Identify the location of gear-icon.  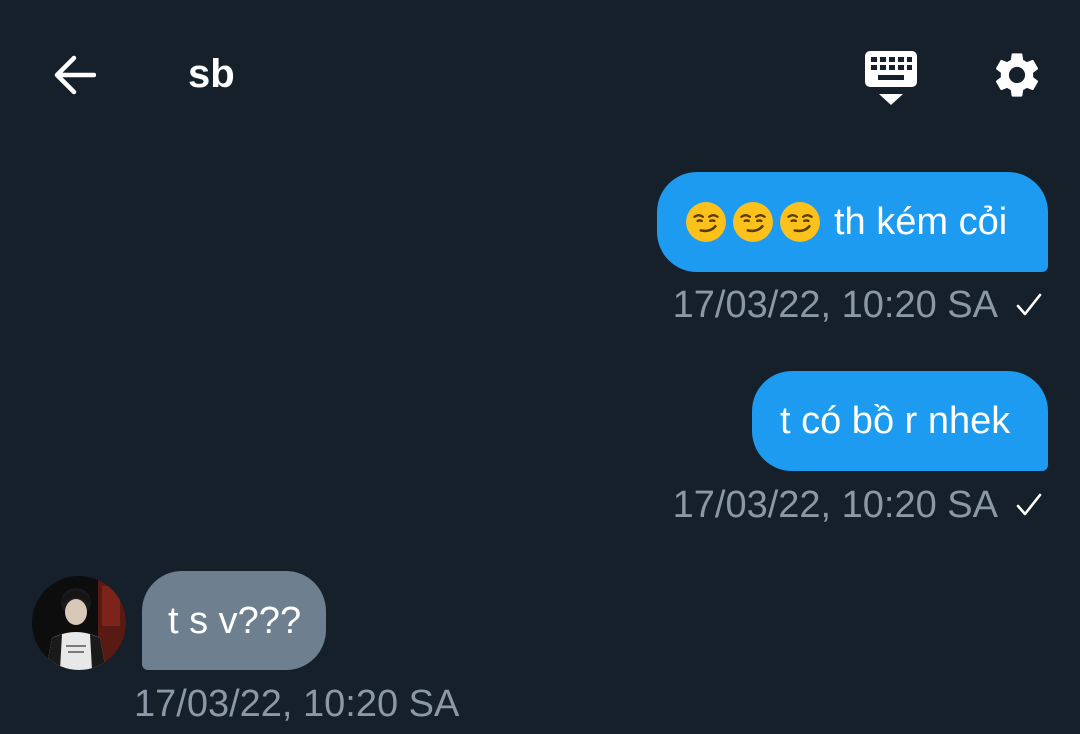
(1017, 75).